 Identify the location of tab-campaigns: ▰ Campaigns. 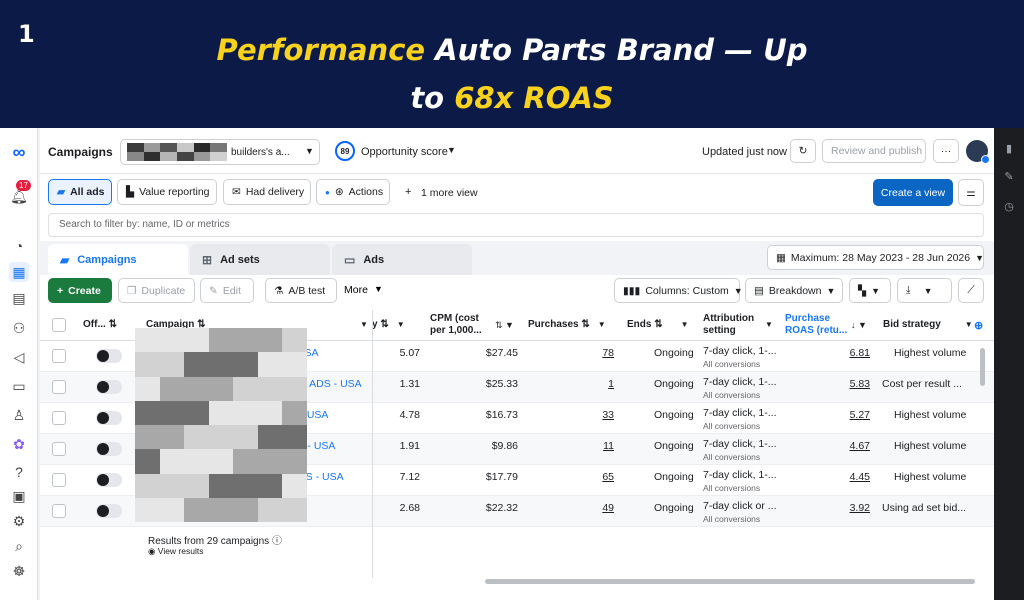
(118, 259).